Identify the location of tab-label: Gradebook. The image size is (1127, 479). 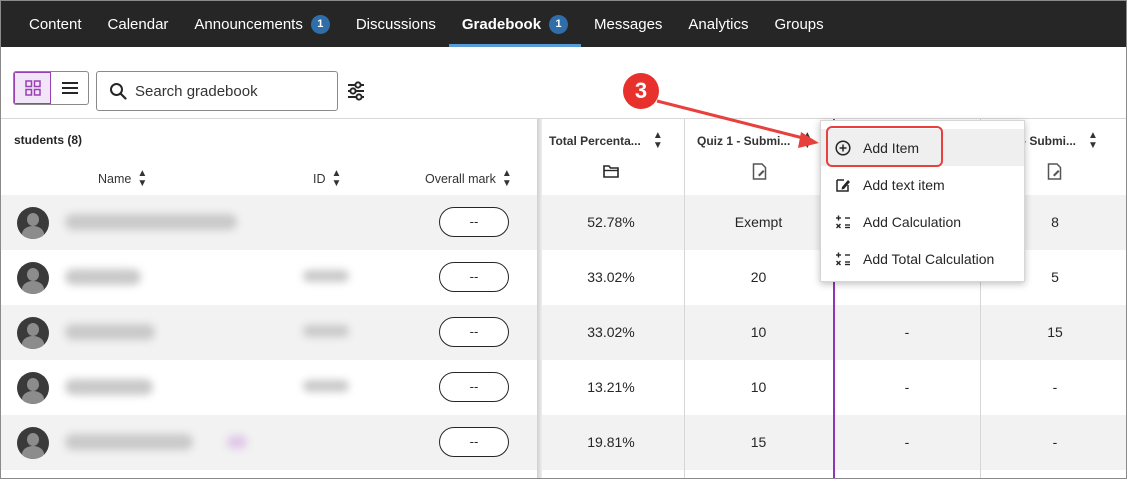
(501, 24).